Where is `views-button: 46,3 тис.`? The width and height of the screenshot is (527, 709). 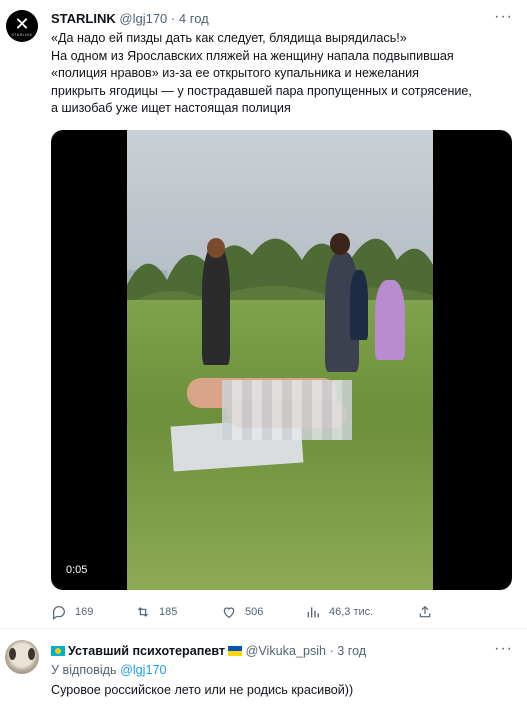 views-button: 46,3 тис. is located at coordinates (339, 612).